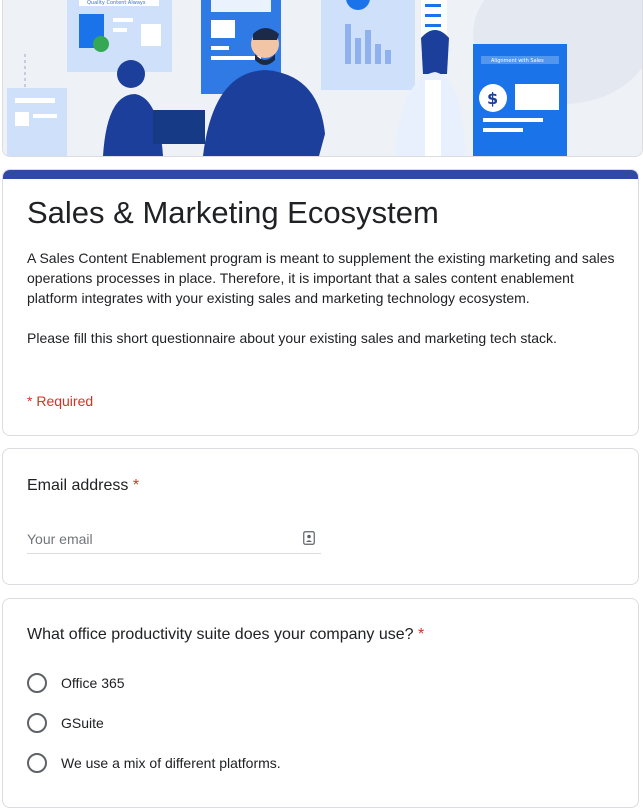 The image size is (643, 808). What do you see at coordinates (82, 723) in the screenshot?
I see `option-label: GSuite` at bounding box center [82, 723].